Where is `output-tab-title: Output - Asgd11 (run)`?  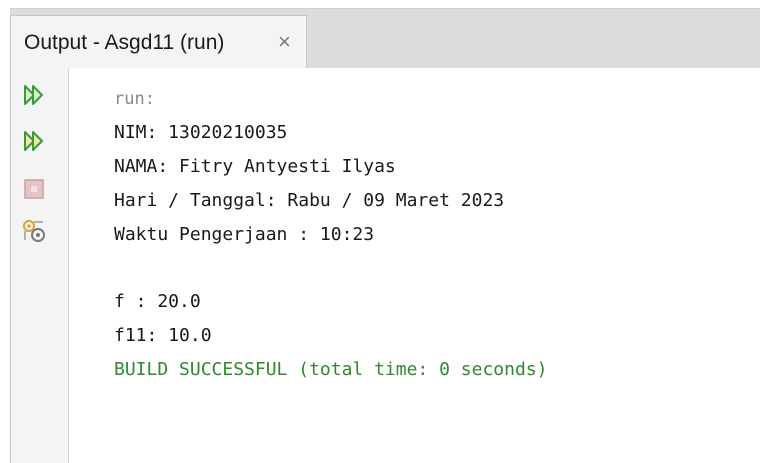 output-tab-title: Output - Asgd11 (run) is located at coordinates (124, 42).